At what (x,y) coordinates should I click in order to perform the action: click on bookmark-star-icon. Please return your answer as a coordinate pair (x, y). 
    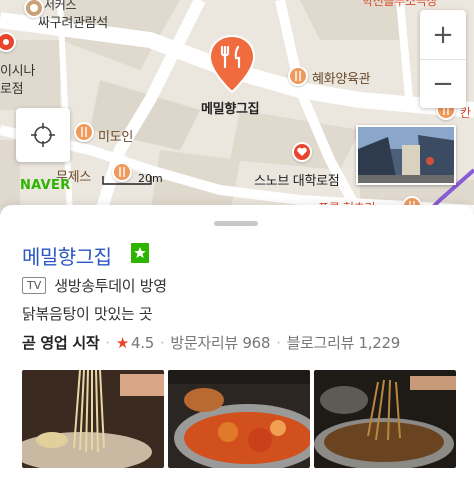
    Looking at the image, I should click on (140, 253).